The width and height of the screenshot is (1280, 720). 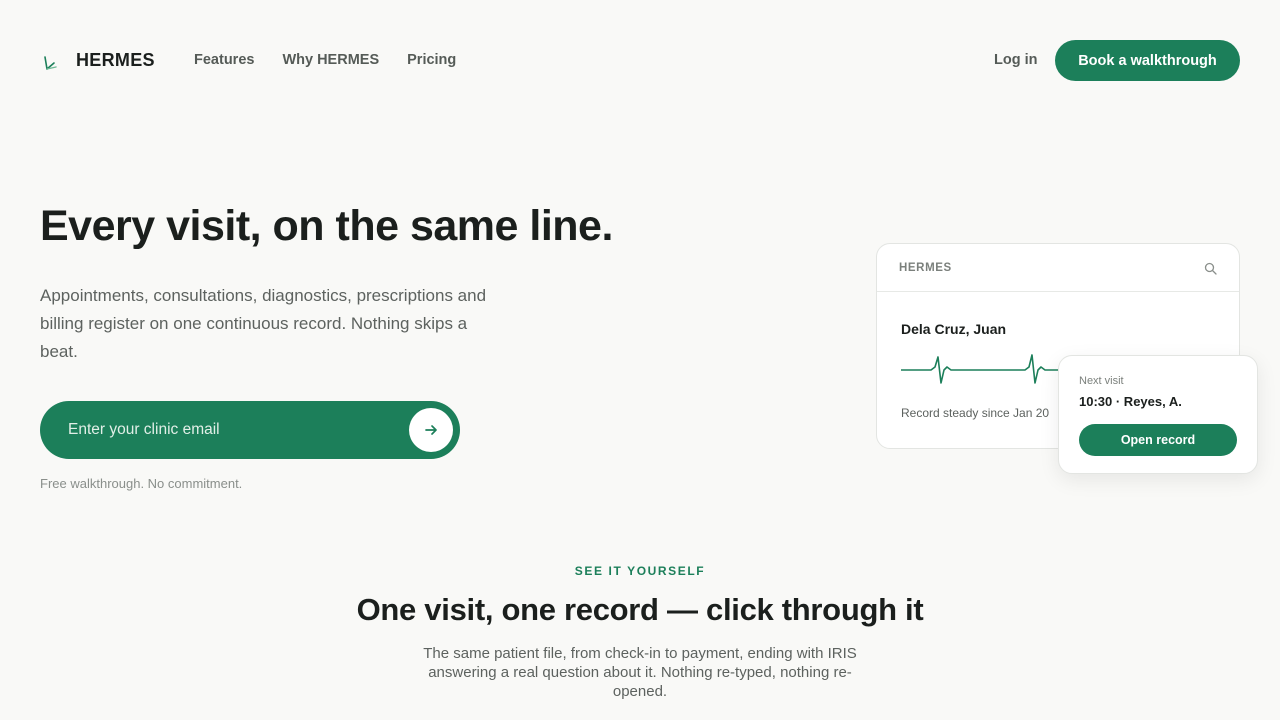 What do you see at coordinates (50, 63) in the screenshot?
I see `leaf-logo-icon` at bounding box center [50, 63].